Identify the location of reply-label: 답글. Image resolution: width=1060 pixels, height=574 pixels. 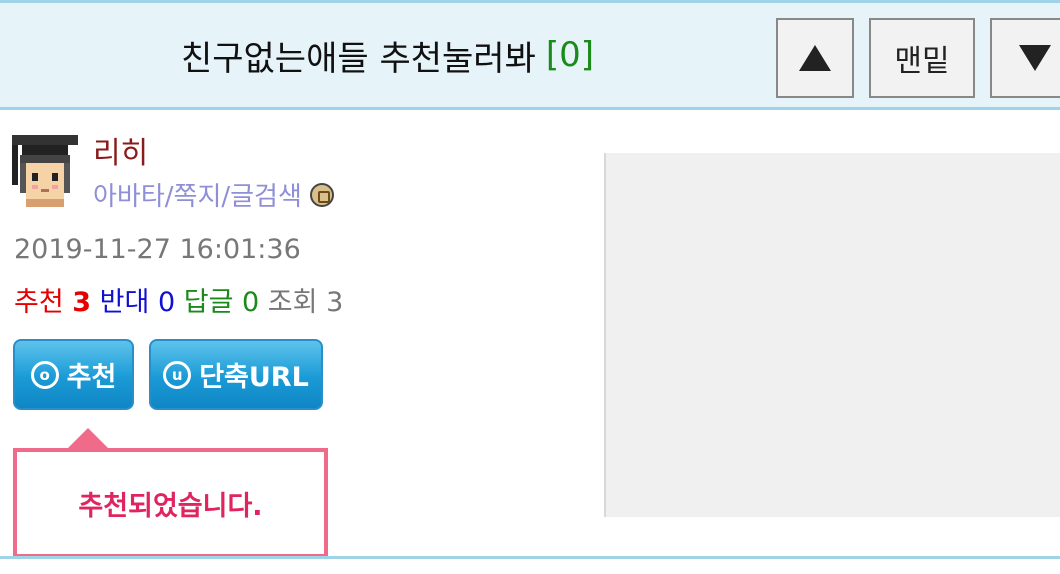
(208, 302).